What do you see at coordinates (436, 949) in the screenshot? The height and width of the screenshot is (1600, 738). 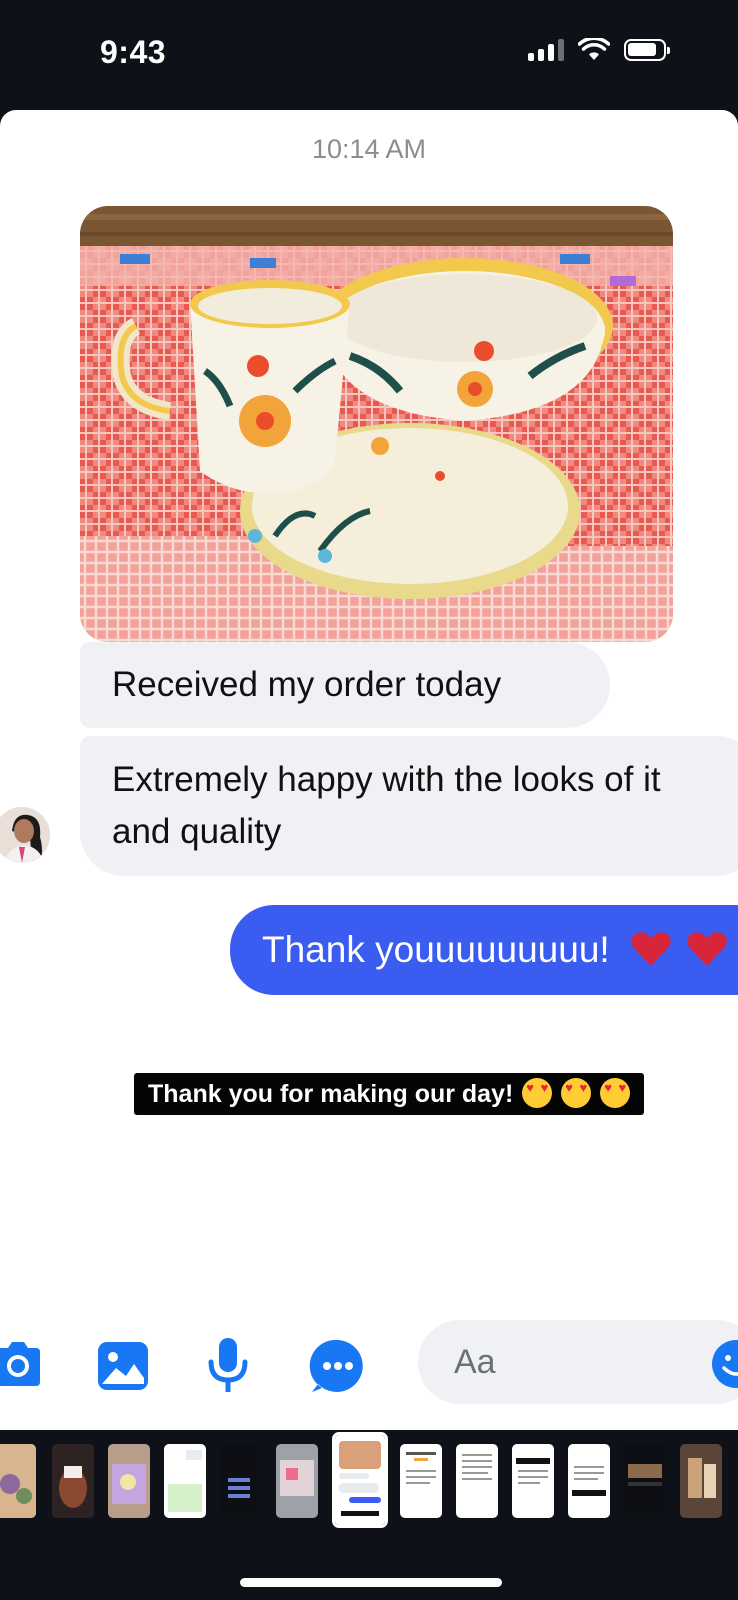 I see `outgoing-message-text: Thank youuuuuuuuu!` at bounding box center [436, 949].